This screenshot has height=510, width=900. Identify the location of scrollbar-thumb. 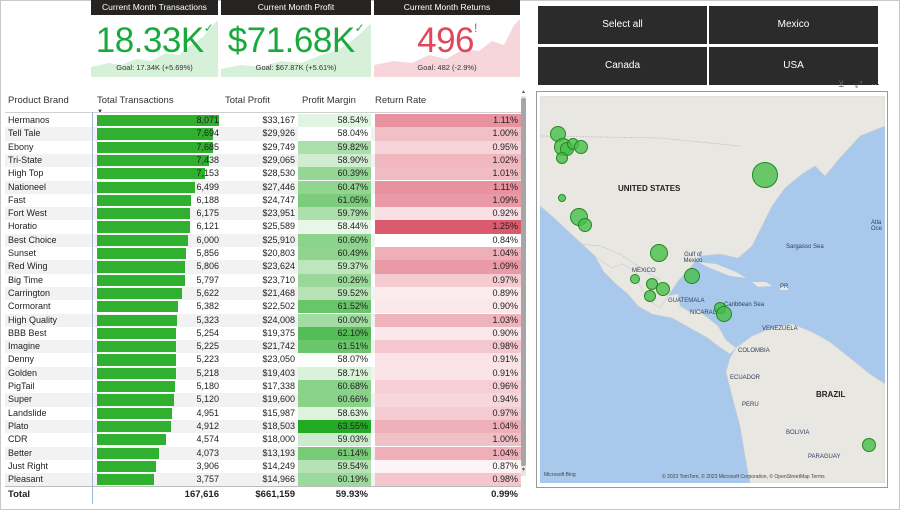
(523, 282).